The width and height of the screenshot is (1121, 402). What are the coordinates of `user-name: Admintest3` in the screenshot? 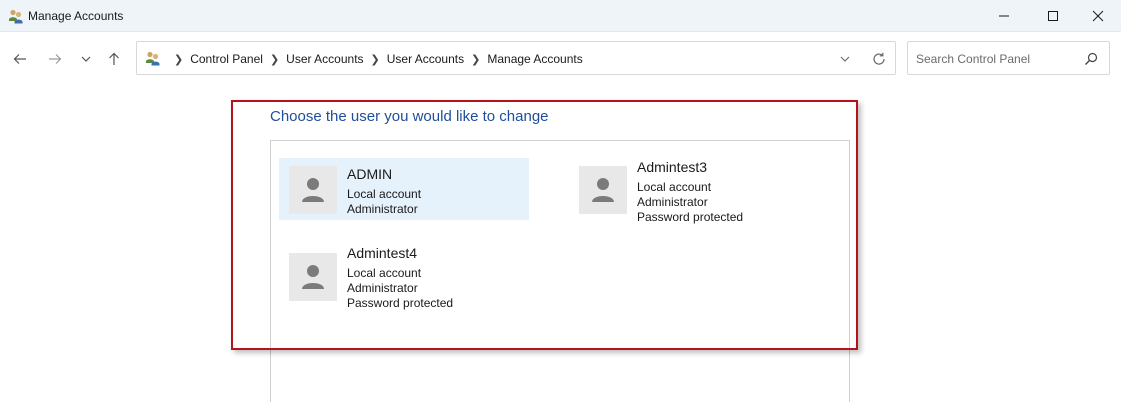 It's located at (672, 167).